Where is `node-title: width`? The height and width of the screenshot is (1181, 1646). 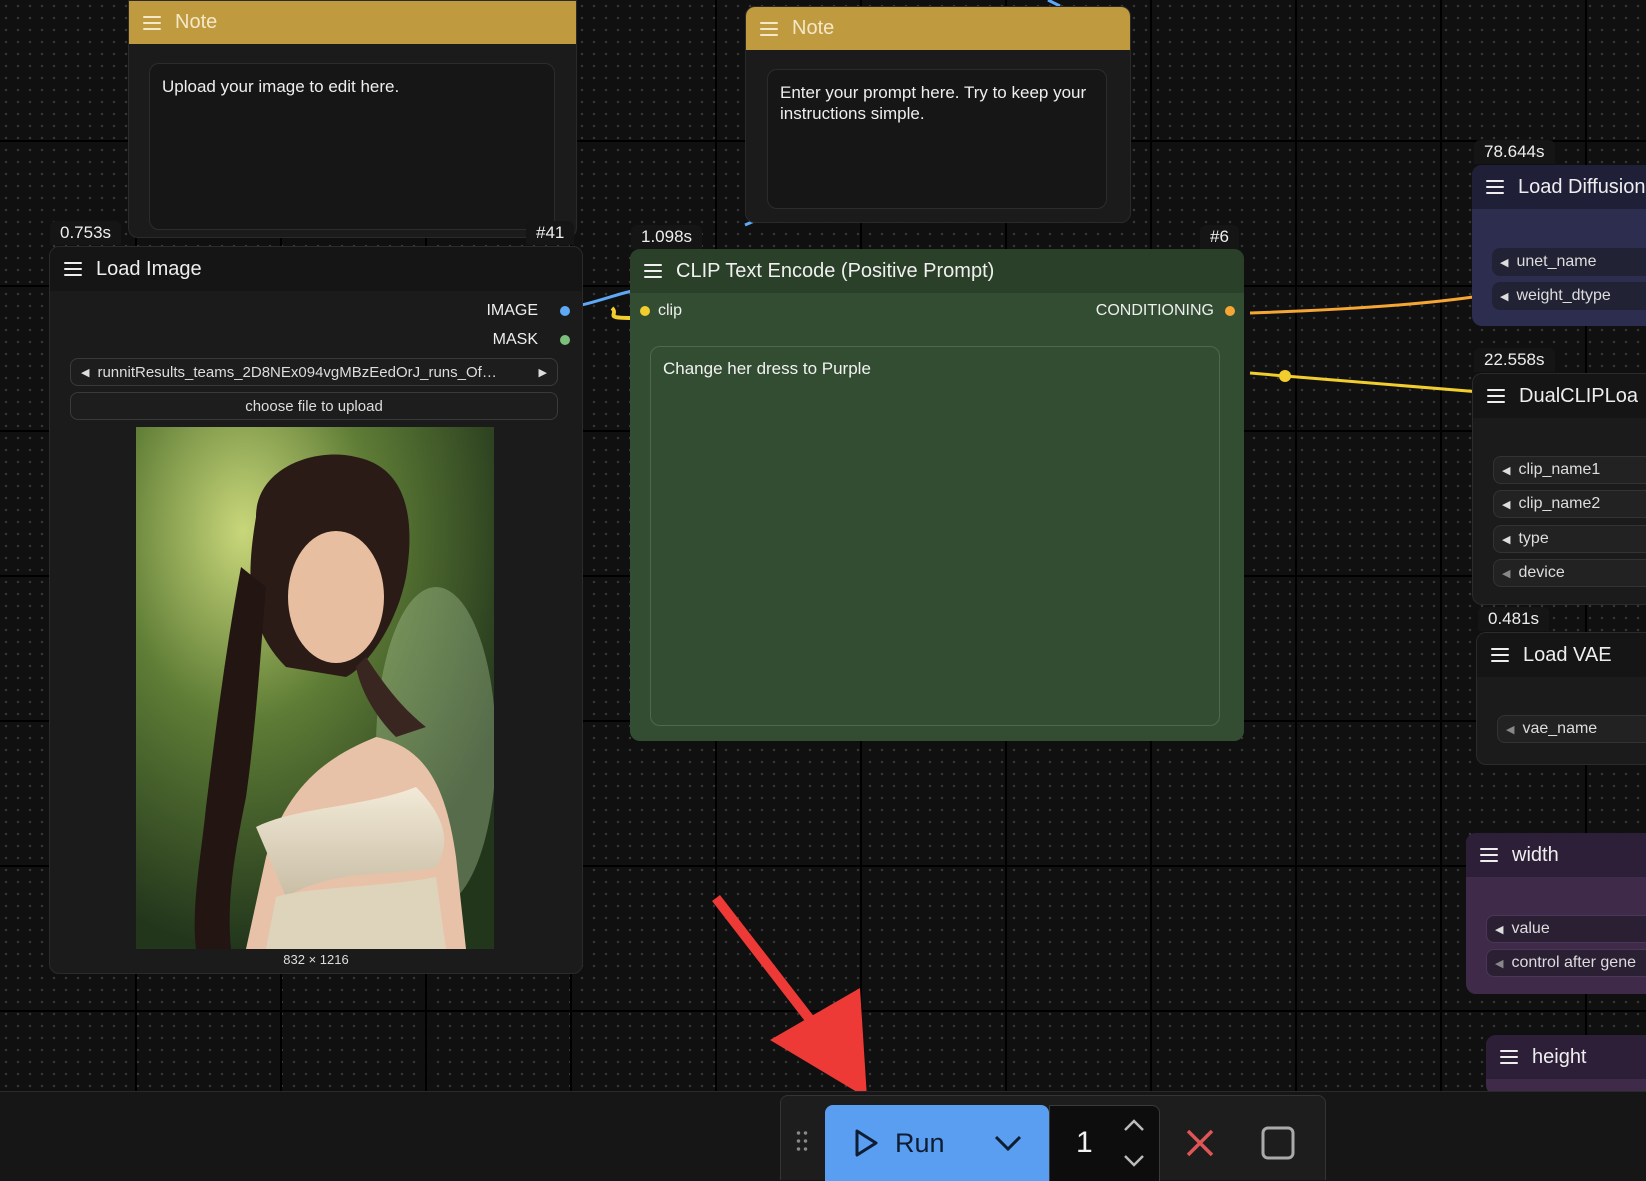
node-title: width is located at coordinates (1535, 854).